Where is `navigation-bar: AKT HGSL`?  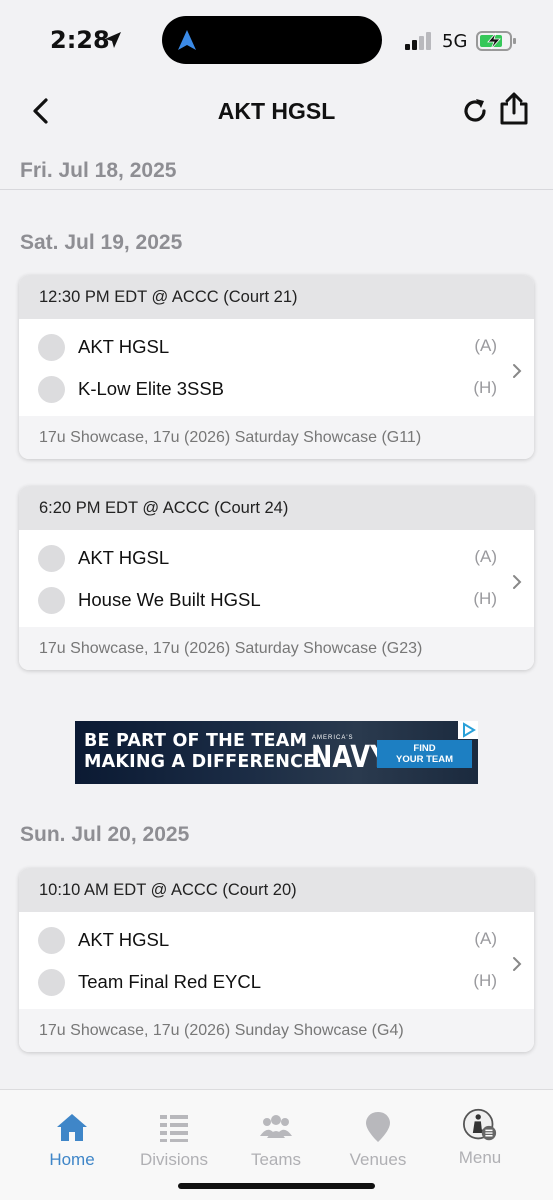
navigation-bar: AKT HGSL is located at coordinates (276, 115).